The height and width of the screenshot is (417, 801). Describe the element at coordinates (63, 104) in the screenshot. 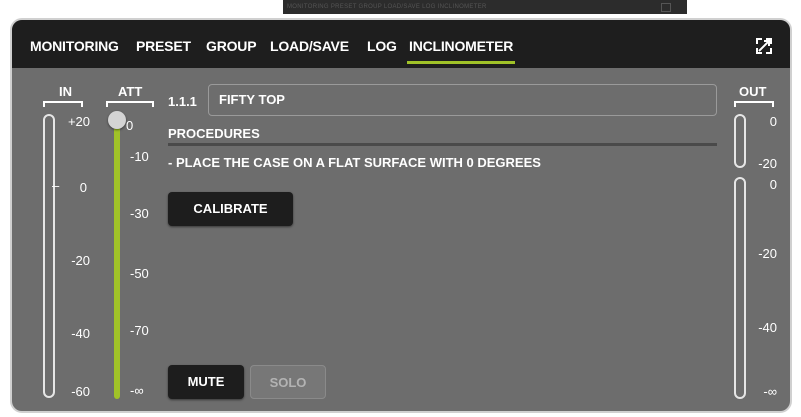

I see `in-bracket` at that location.